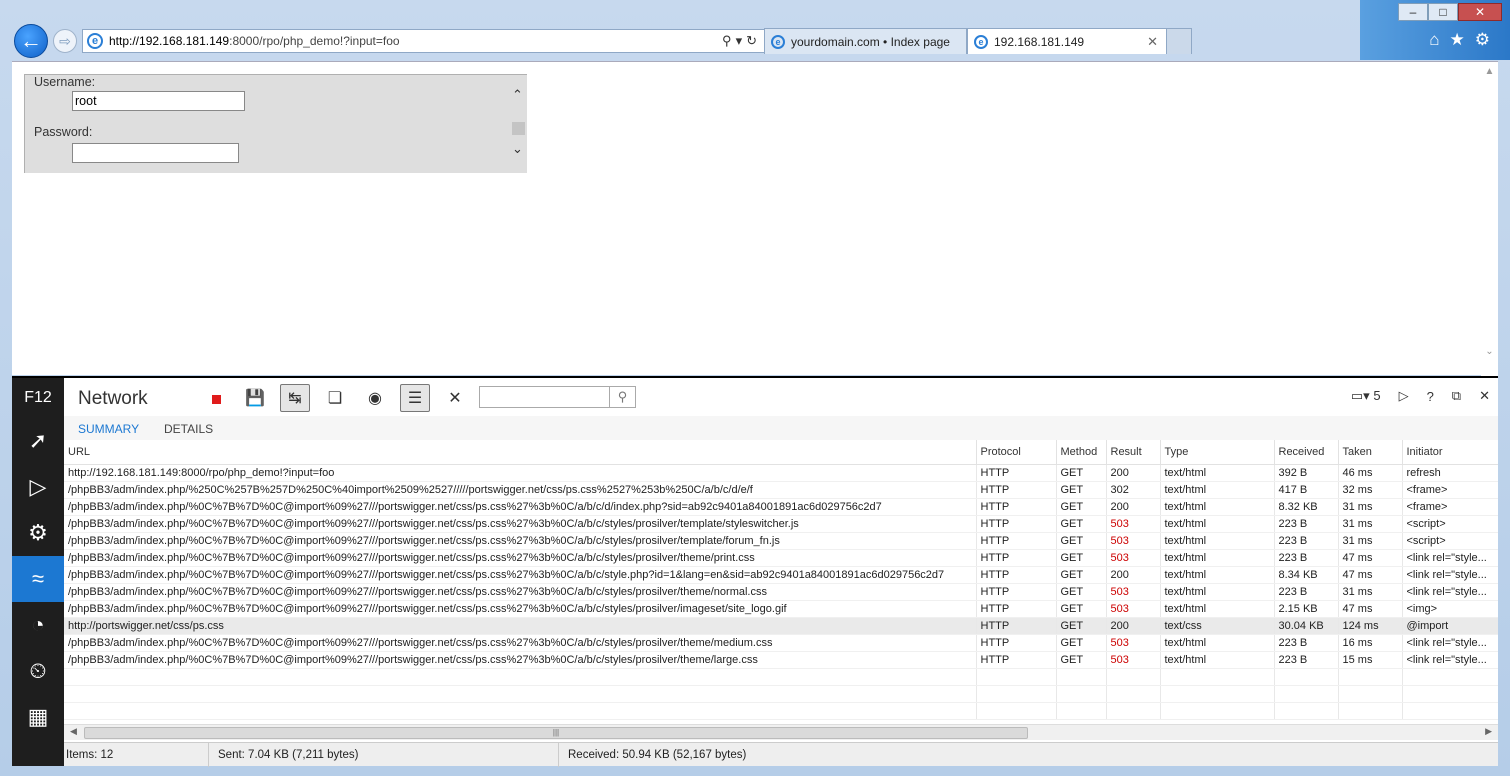 The image size is (1510, 776). Describe the element at coordinates (518, 128) in the screenshot. I see `scroll-thumb` at that location.